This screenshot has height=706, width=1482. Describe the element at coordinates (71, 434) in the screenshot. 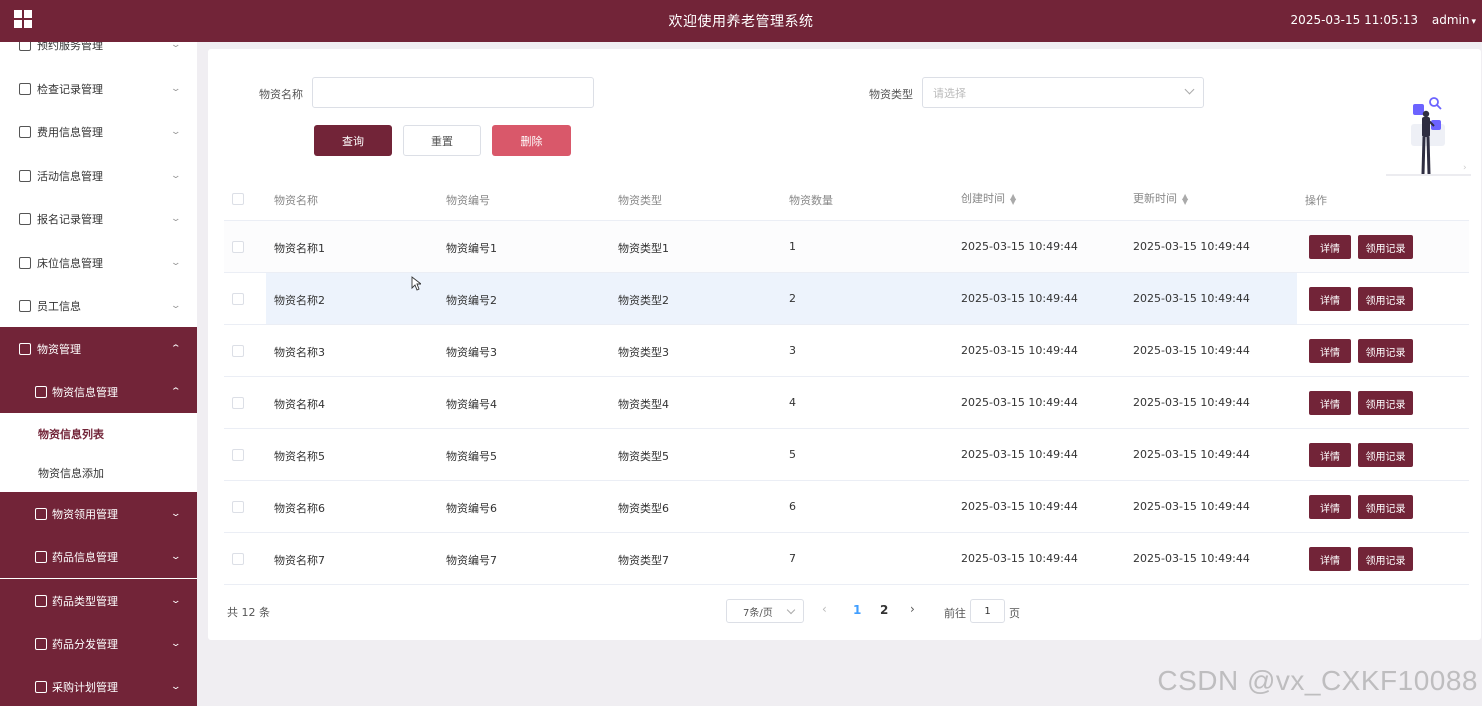

I see `sidebar-item-label: 物资信息列表` at that location.